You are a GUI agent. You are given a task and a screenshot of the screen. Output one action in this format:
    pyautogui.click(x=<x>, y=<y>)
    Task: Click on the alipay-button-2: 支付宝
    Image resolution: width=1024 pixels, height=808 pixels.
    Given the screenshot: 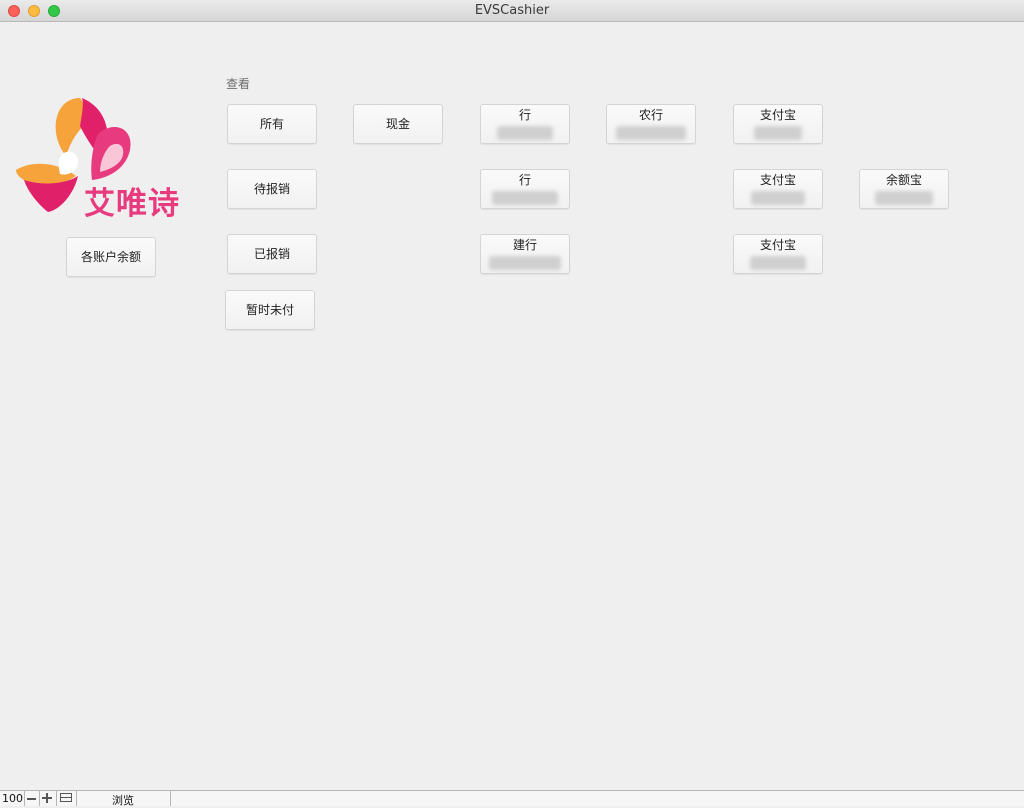 What is the action you would take?
    pyautogui.click(x=778, y=189)
    